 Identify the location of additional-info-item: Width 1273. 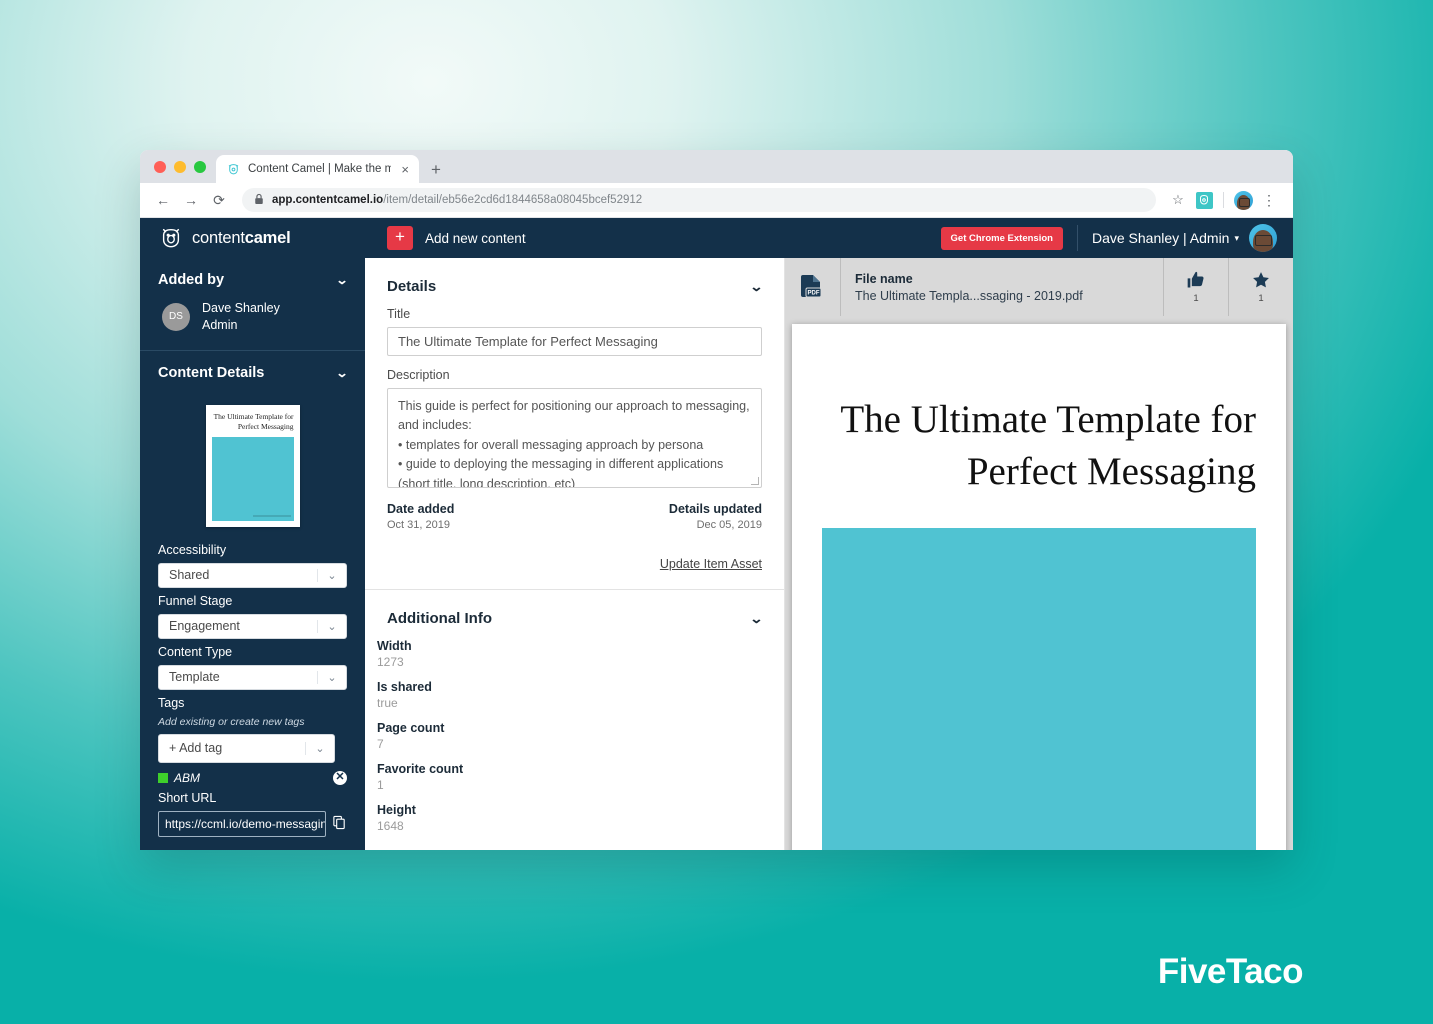
(569, 654).